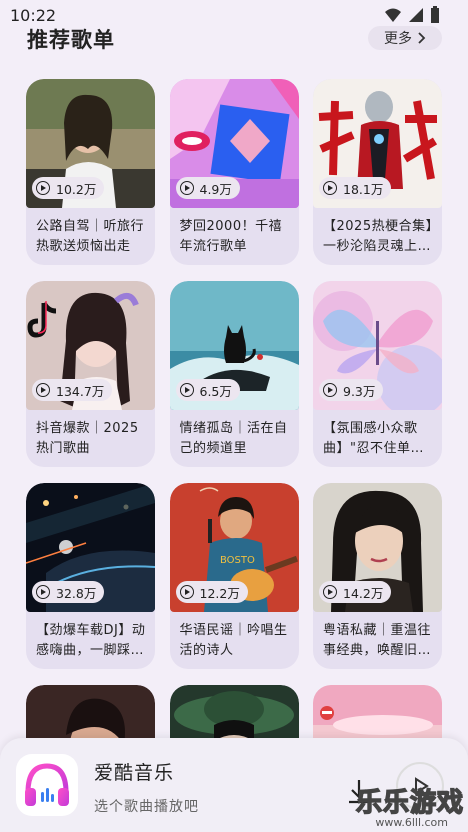  I want to click on playlist-card: BOSTO 12.2万 华语民谣｜吟唱生活的诗人, so click(234, 576).